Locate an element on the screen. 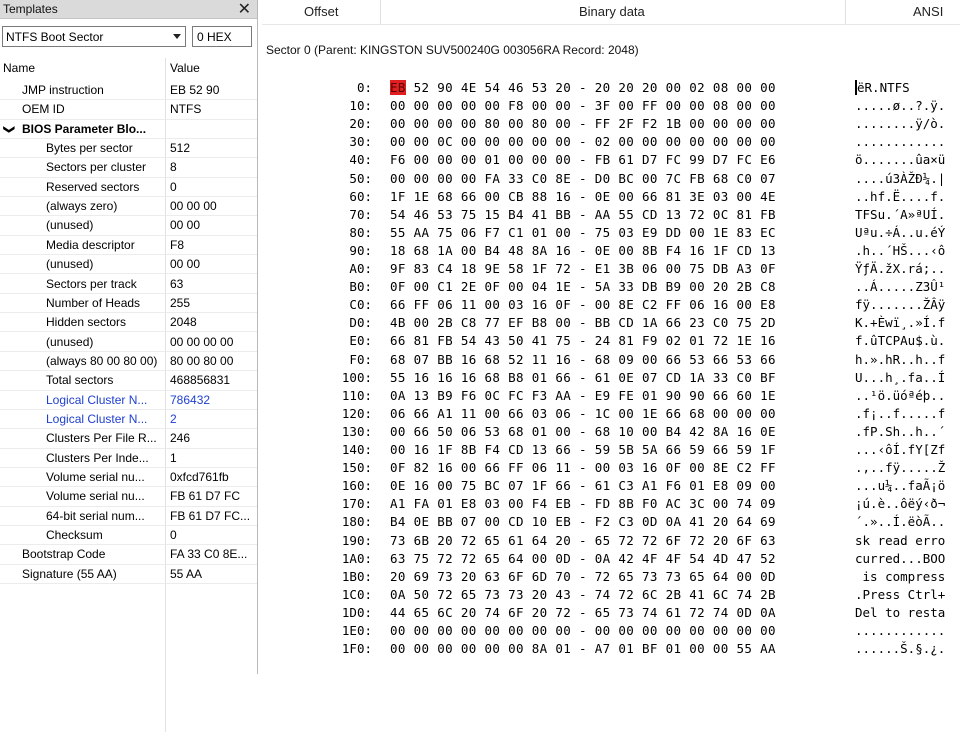 The height and width of the screenshot is (732, 960). template-row: Total sectors 468856831 is located at coordinates (128, 381).